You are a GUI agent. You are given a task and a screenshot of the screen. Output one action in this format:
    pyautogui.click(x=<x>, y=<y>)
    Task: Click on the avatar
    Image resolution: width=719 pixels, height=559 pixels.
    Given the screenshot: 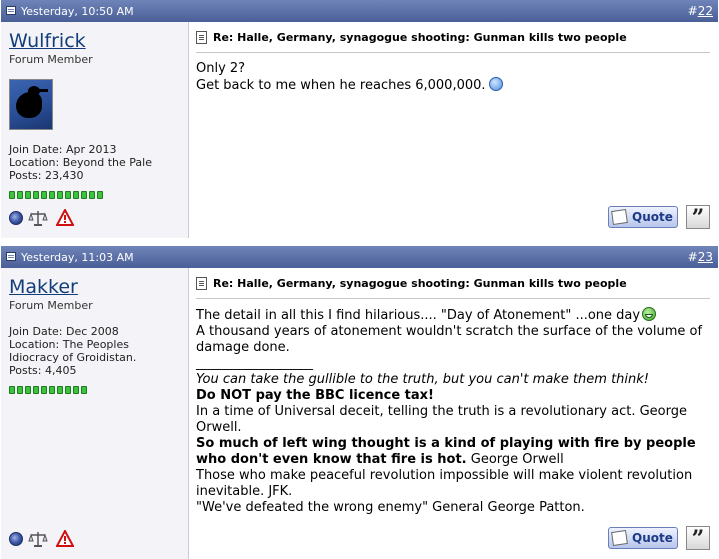 What is the action you would take?
    pyautogui.click(x=31, y=104)
    